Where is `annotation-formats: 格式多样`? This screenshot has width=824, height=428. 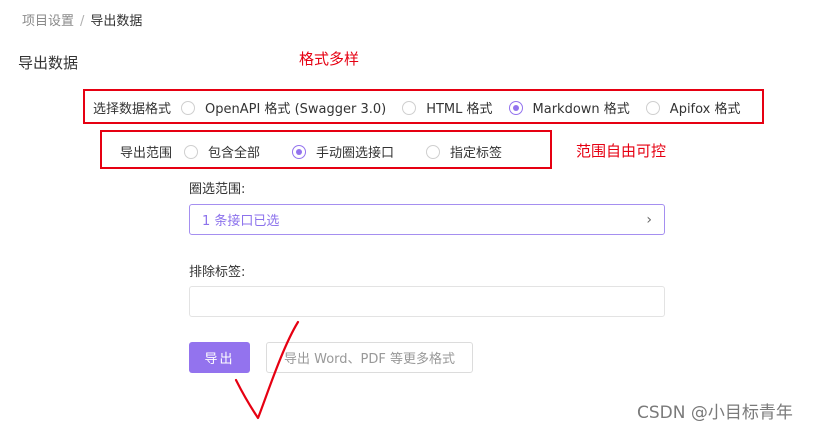 annotation-formats: 格式多样 is located at coordinates (329, 59).